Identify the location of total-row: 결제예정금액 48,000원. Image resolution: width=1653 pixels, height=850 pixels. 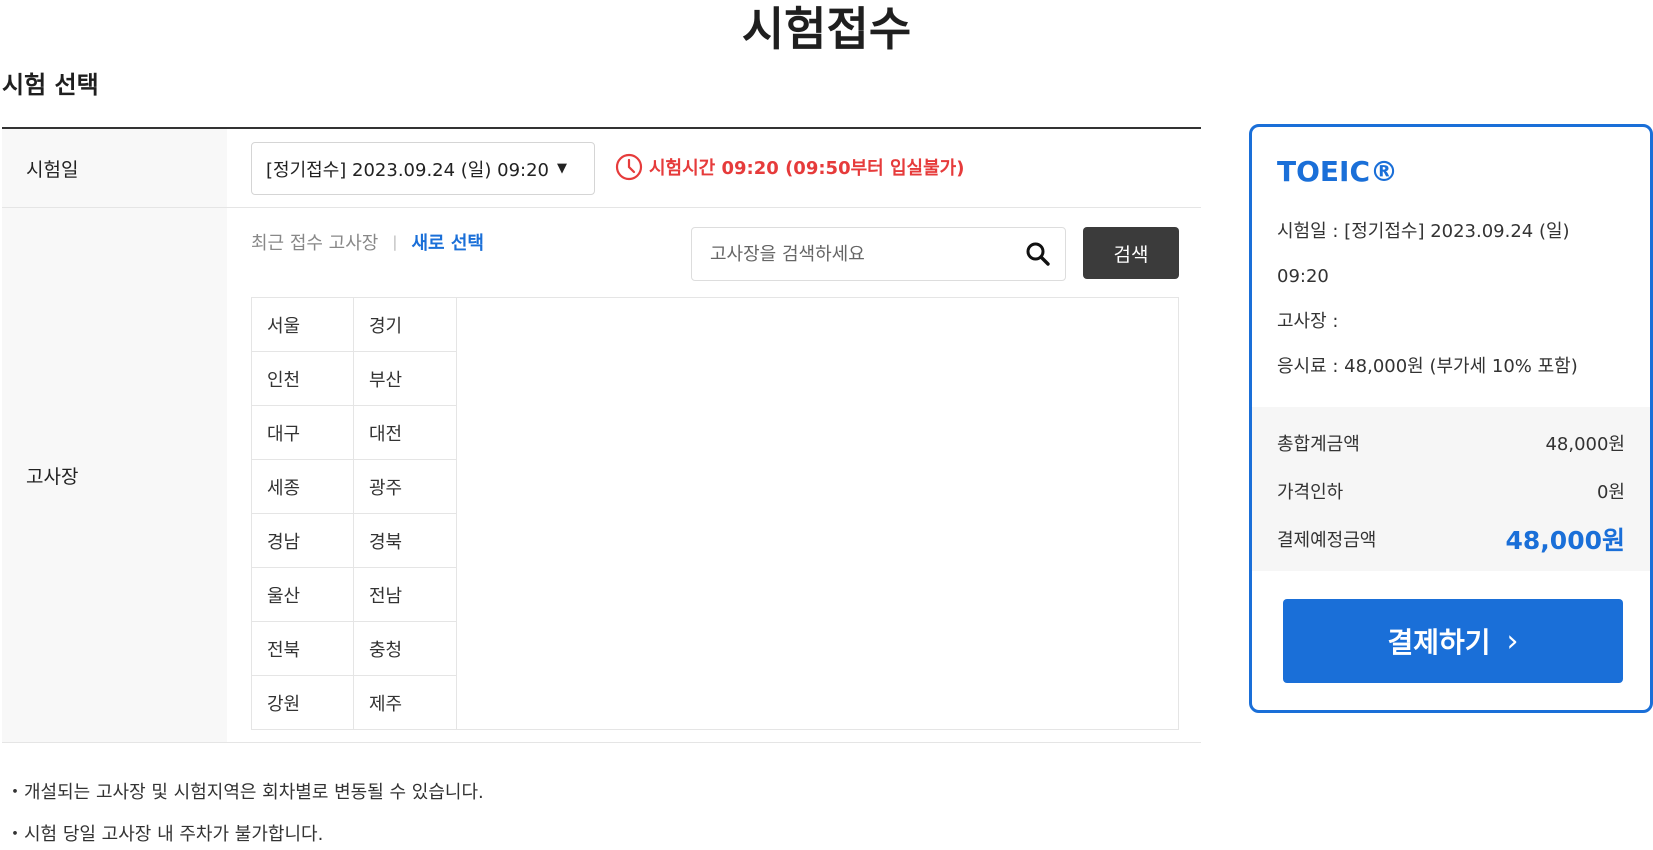
(1451, 539).